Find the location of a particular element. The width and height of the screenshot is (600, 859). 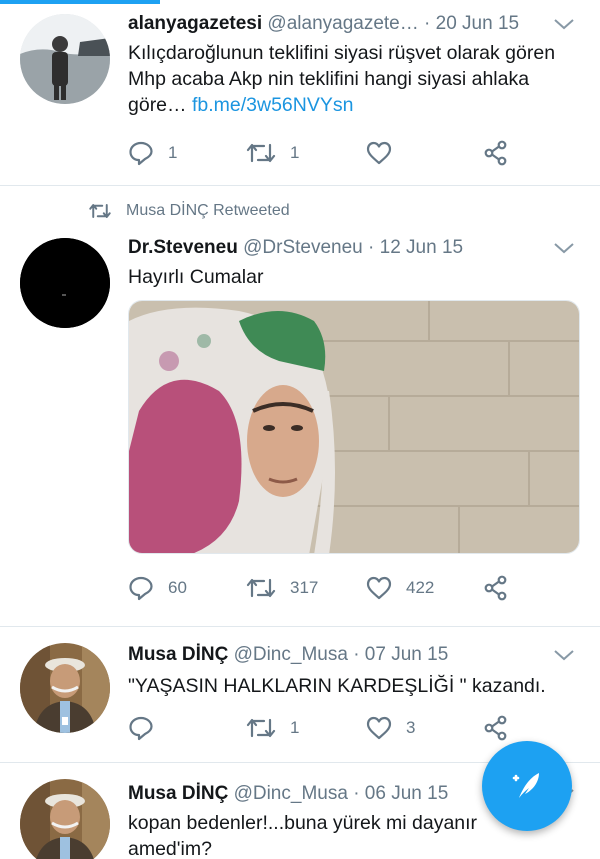

author-handle: @DrSteveneu is located at coordinates (303, 247).